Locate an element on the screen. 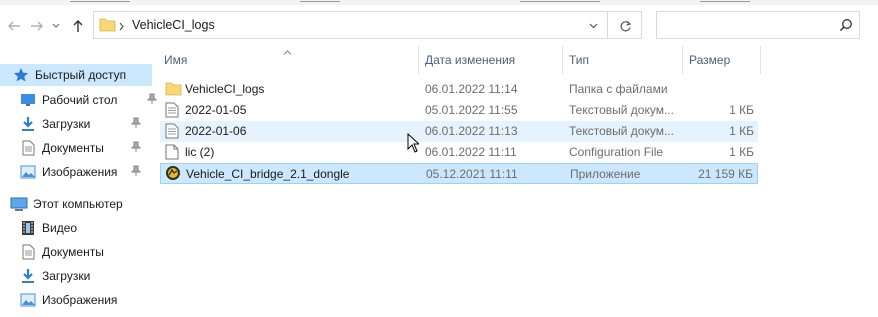 The height and width of the screenshot is (317, 878). file-type: Configuration File is located at coordinates (616, 152).